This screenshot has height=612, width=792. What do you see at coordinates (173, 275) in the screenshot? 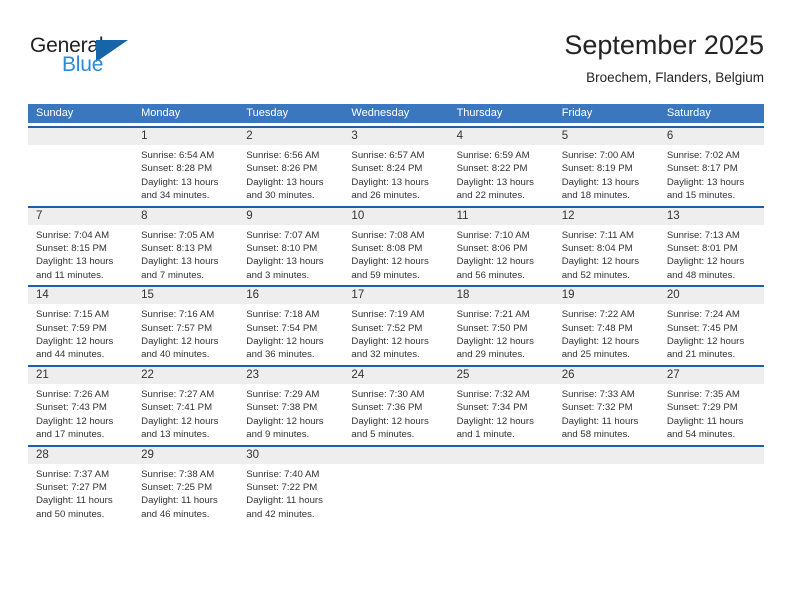
I see `daylight-text-line2: and 7 minutes.` at bounding box center [173, 275].